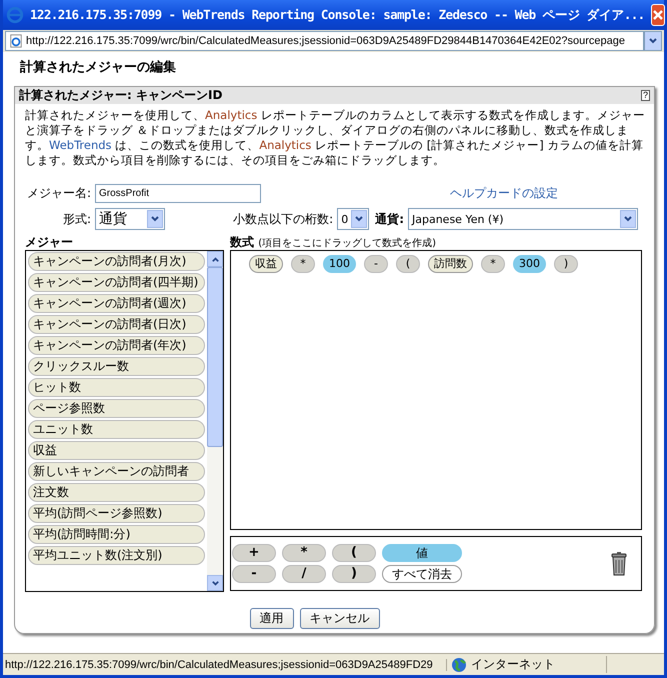  What do you see at coordinates (116, 450) in the screenshot?
I see `measure-item: 収益` at bounding box center [116, 450].